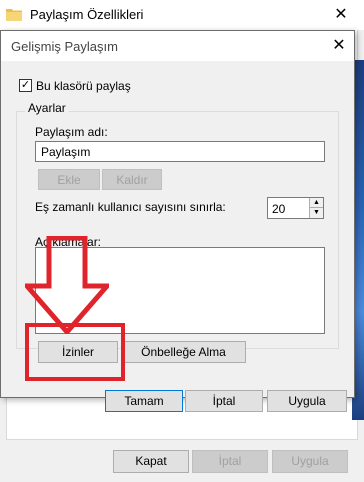 This screenshot has height=482, width=364. Describe the element at coordinates (295, 208) in the screenshot. I see `user-limit-spinner: 20 ▲ ▼` at that location.